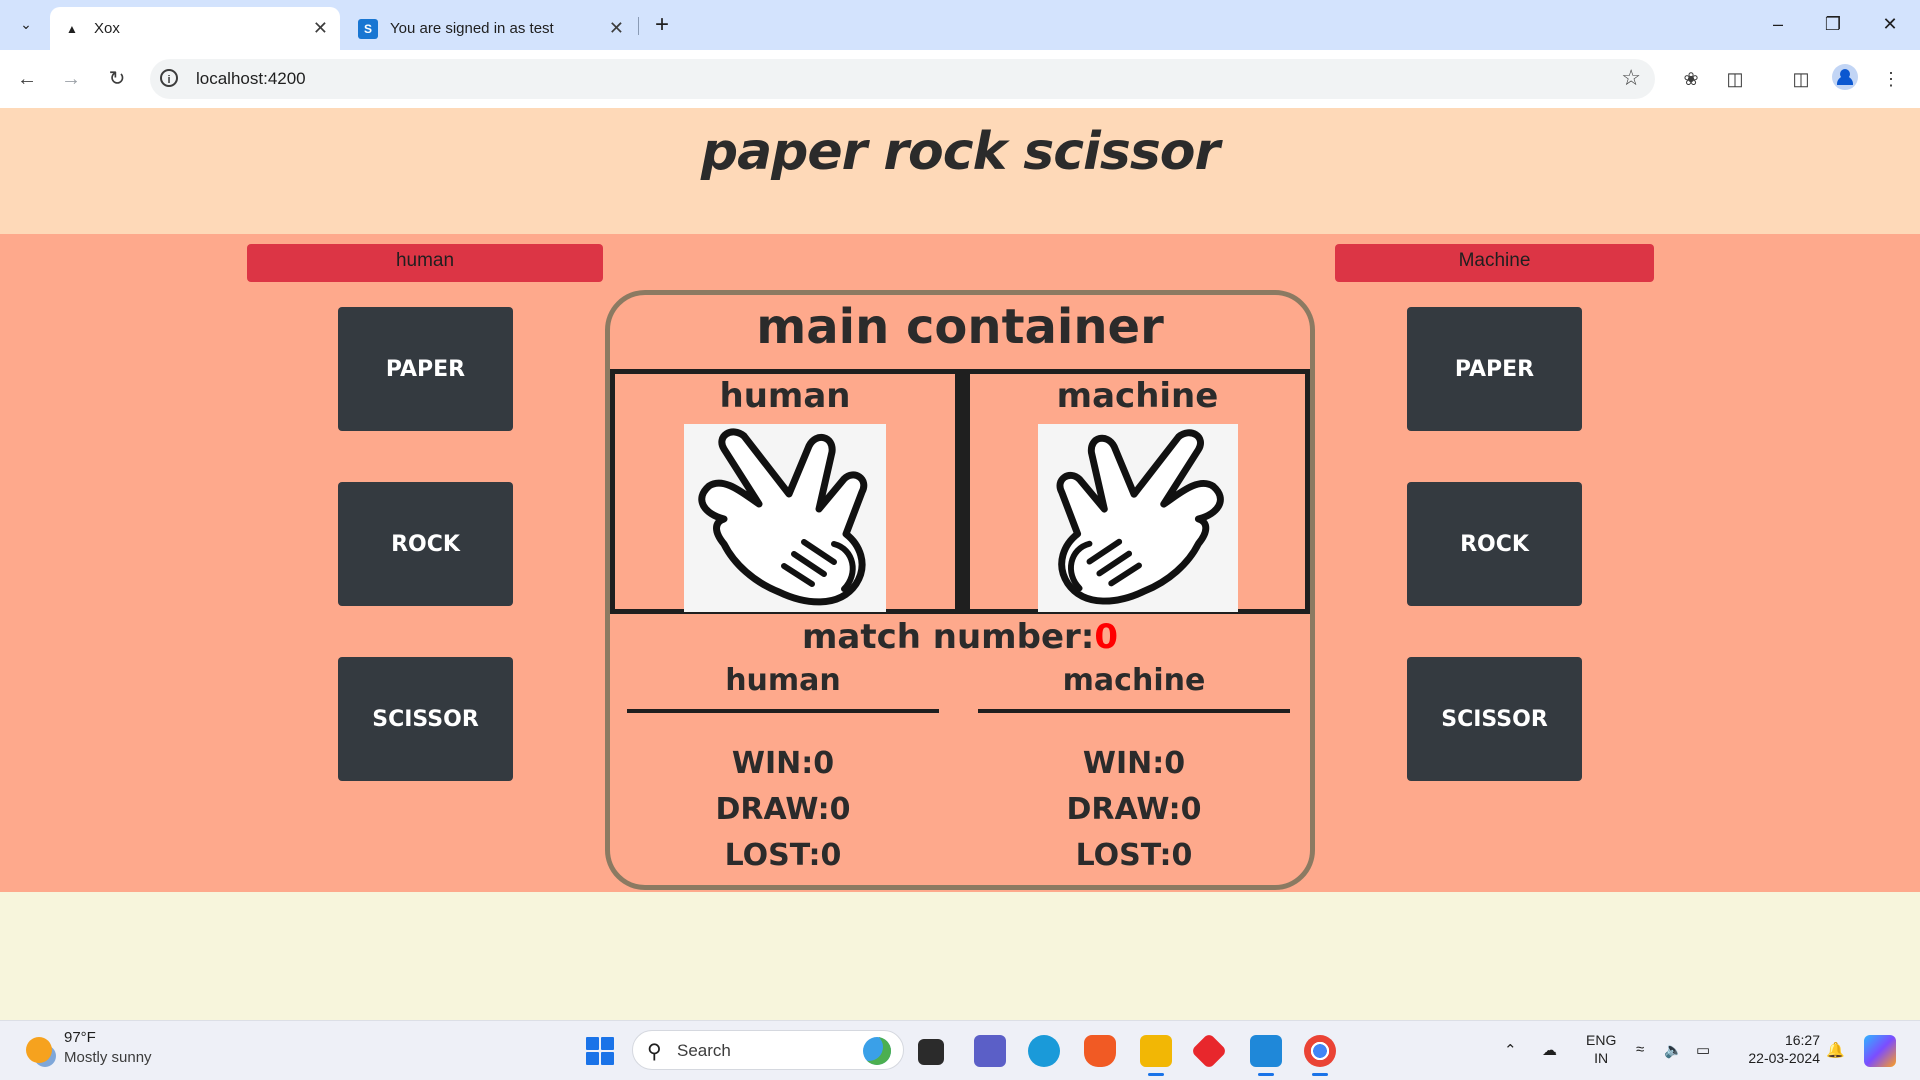 Image resolution: width=1920 pixels, height=1080 pixels. I want to click on s-icon: S, so click(368, 28).